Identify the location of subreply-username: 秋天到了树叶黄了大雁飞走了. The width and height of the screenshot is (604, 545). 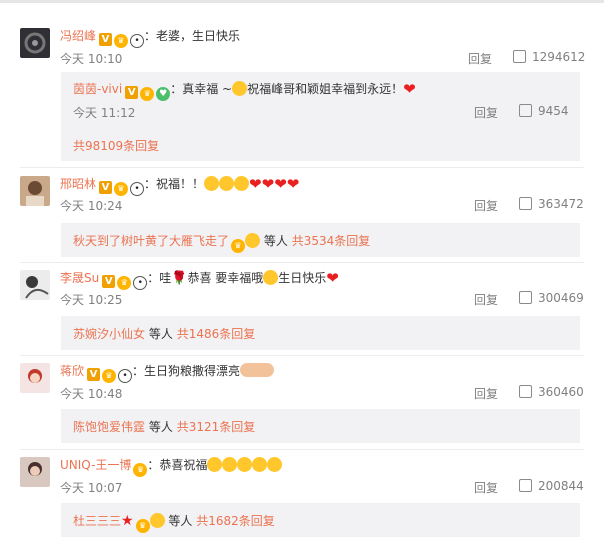
(151, 241).